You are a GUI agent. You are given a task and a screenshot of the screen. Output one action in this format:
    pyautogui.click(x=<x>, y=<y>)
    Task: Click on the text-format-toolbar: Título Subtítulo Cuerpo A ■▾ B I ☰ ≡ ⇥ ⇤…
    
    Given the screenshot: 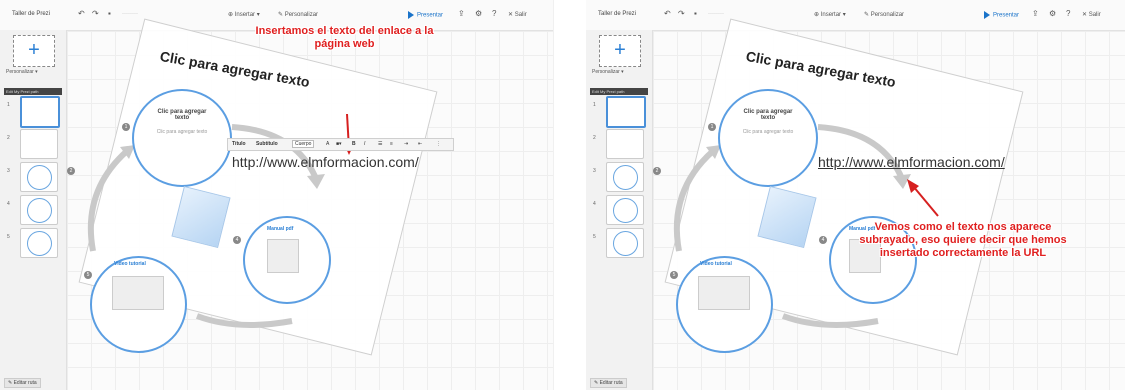 What is the action you would take?
    pyautogui.click(x=340, y=144)
    